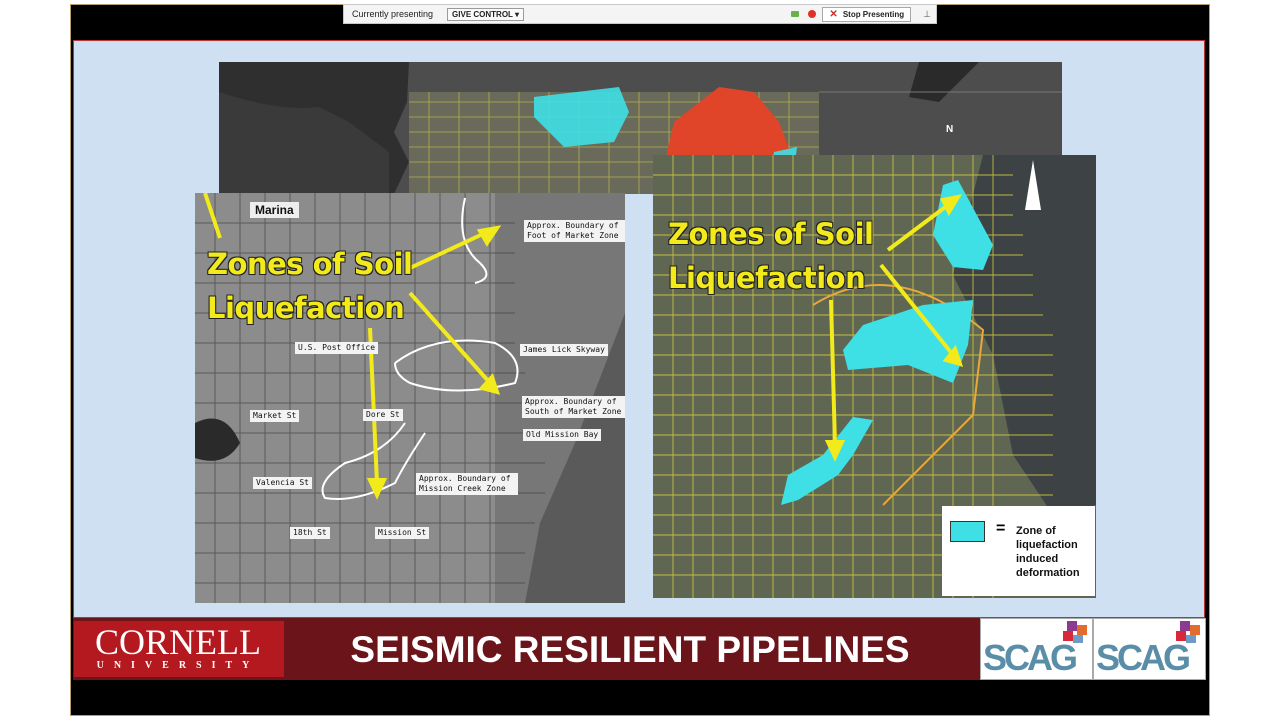 Image resolution: width=1280 pixels, height=720 pixels. Describe the element at coordinates (310, 286) in the screenshot. I see `left-zones-heading: Zones of Soil Liquefaction` at that location.